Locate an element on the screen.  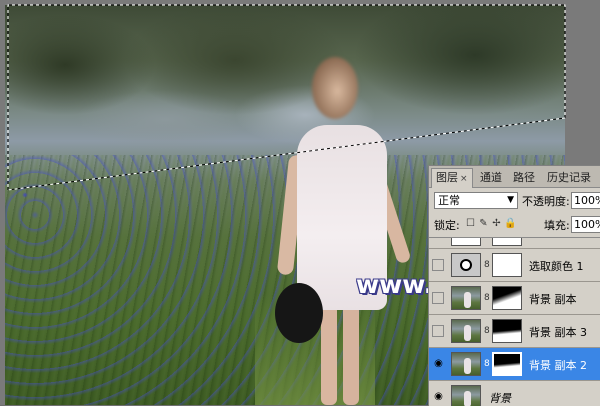
layer-name: 背景 is located at coordinates (500, 398).